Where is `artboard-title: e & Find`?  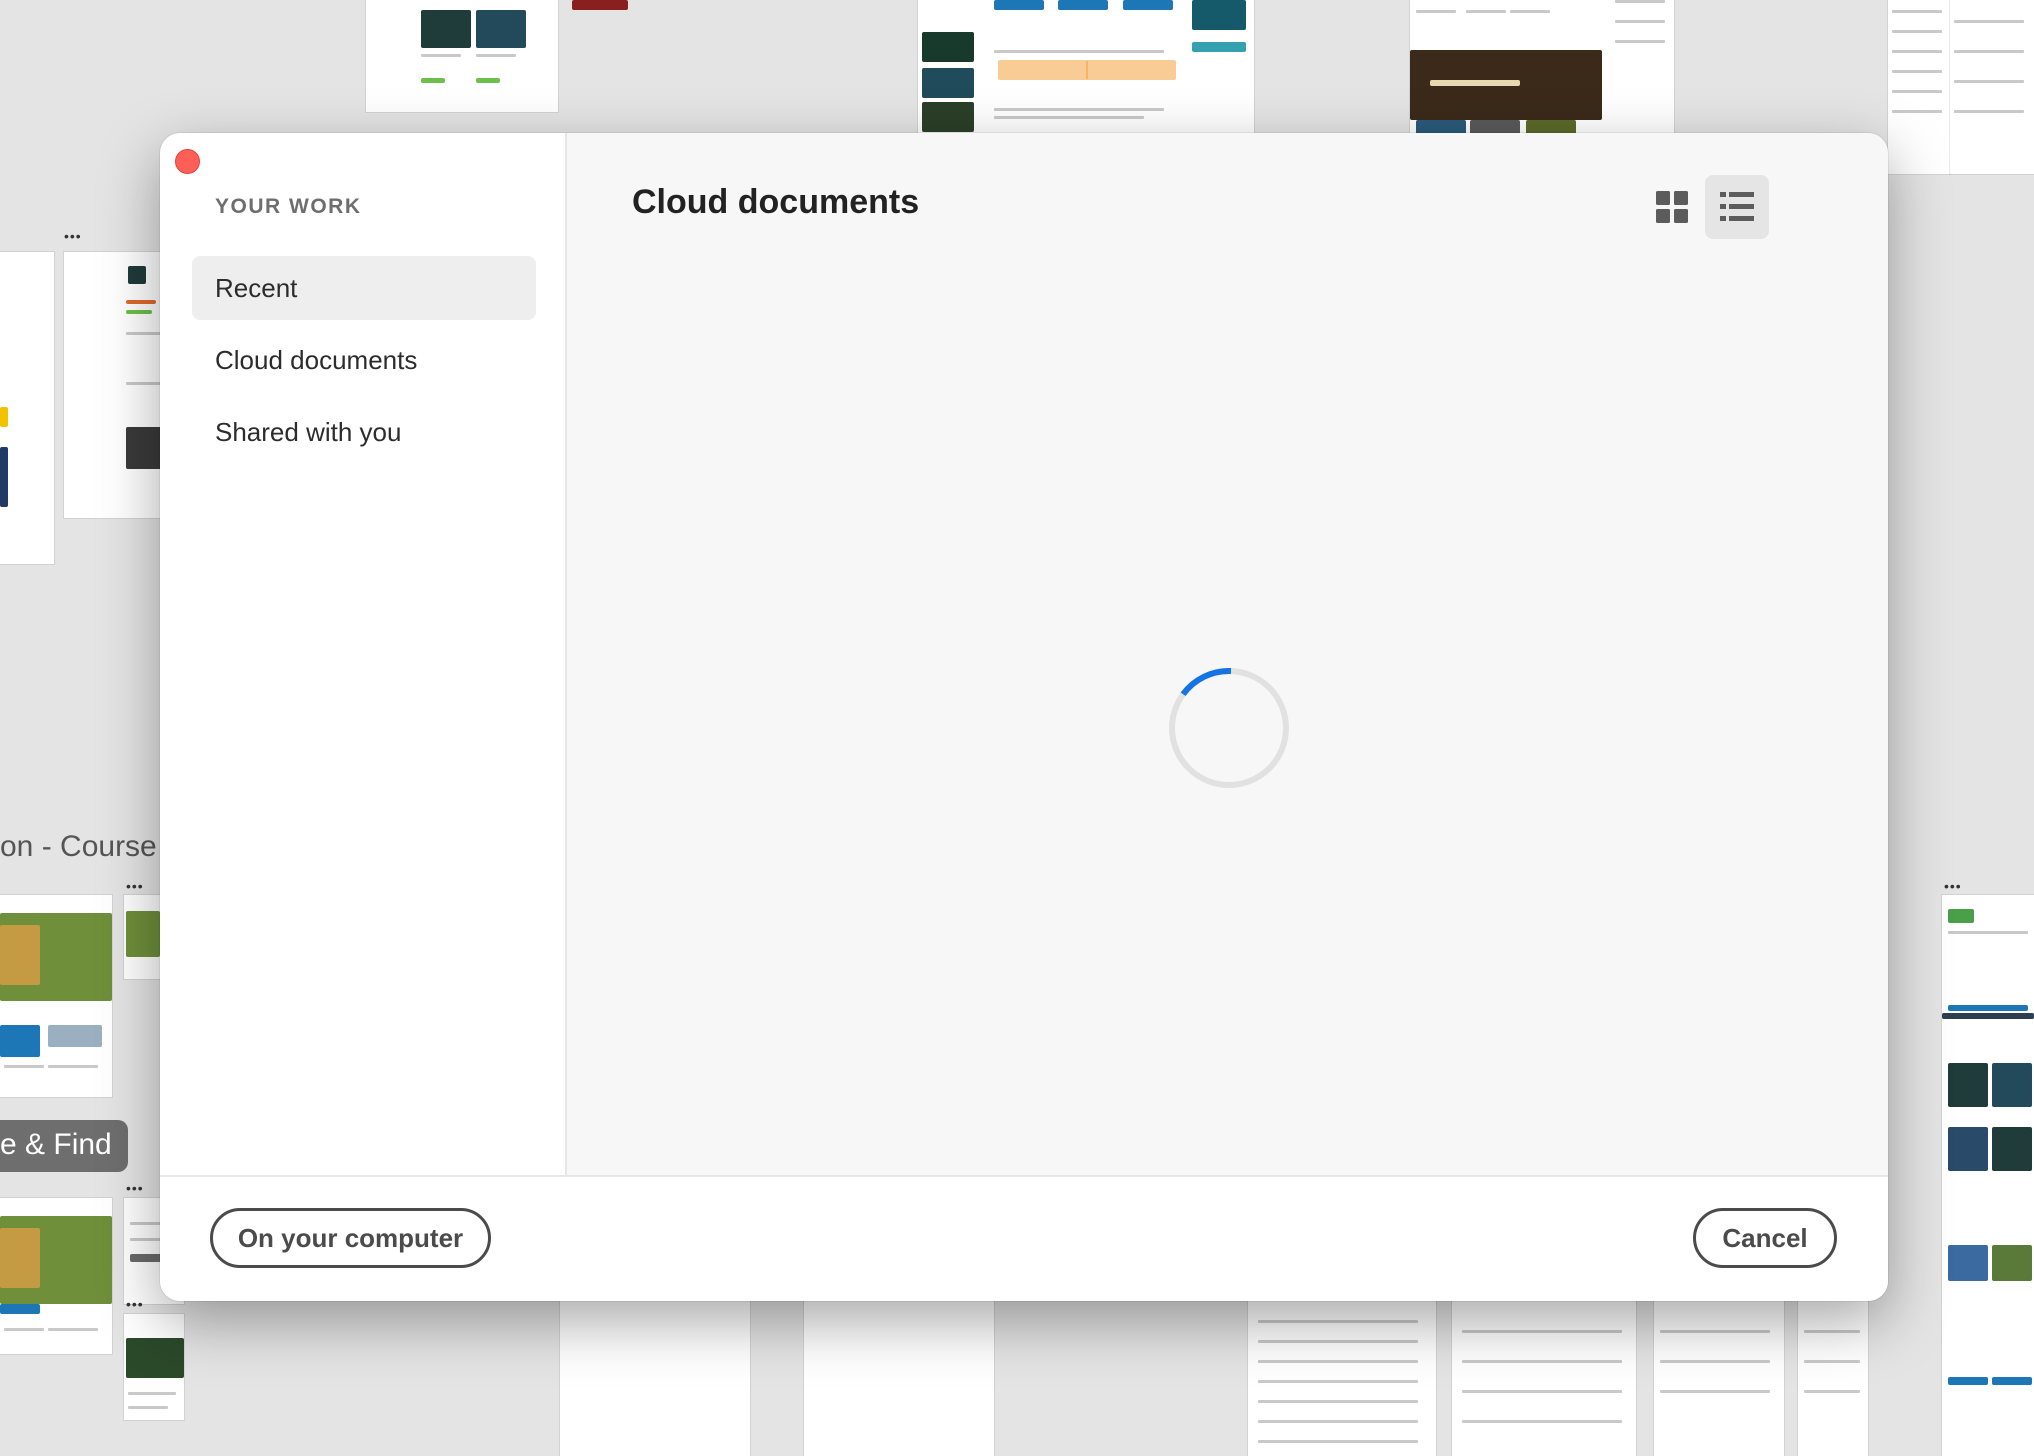 artboard-title: e & Find is located at coordinates (64, 1146).